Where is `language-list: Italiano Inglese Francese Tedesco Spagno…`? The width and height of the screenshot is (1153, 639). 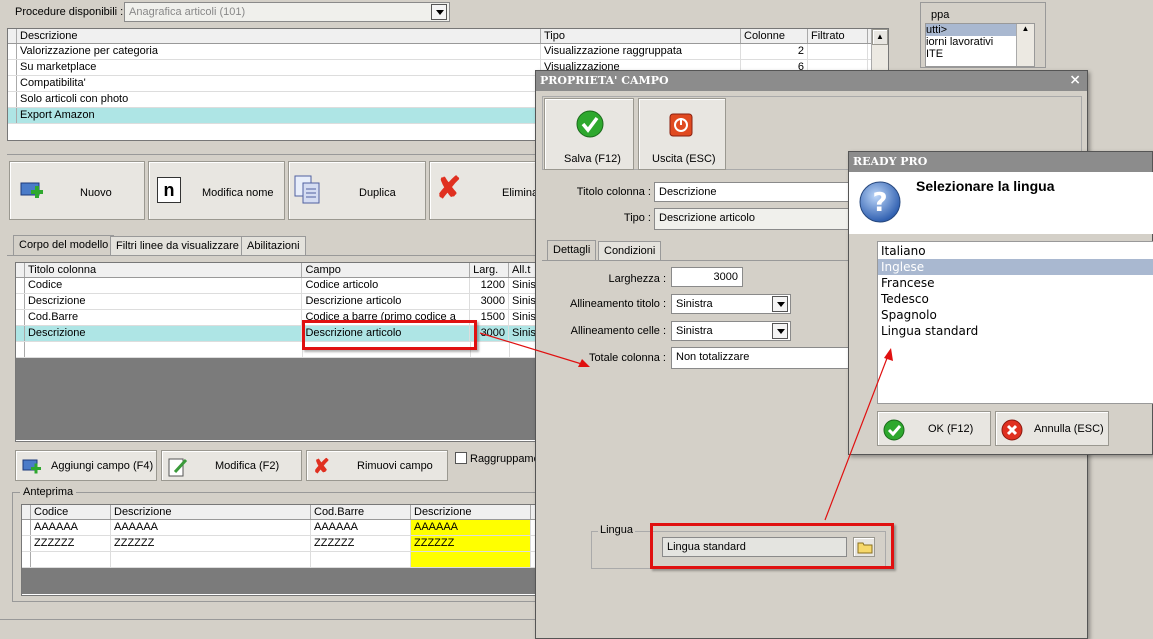 language-list: Italiano Inglese Francese Tedesco Spagno… is located at coordinates (1015, 322).